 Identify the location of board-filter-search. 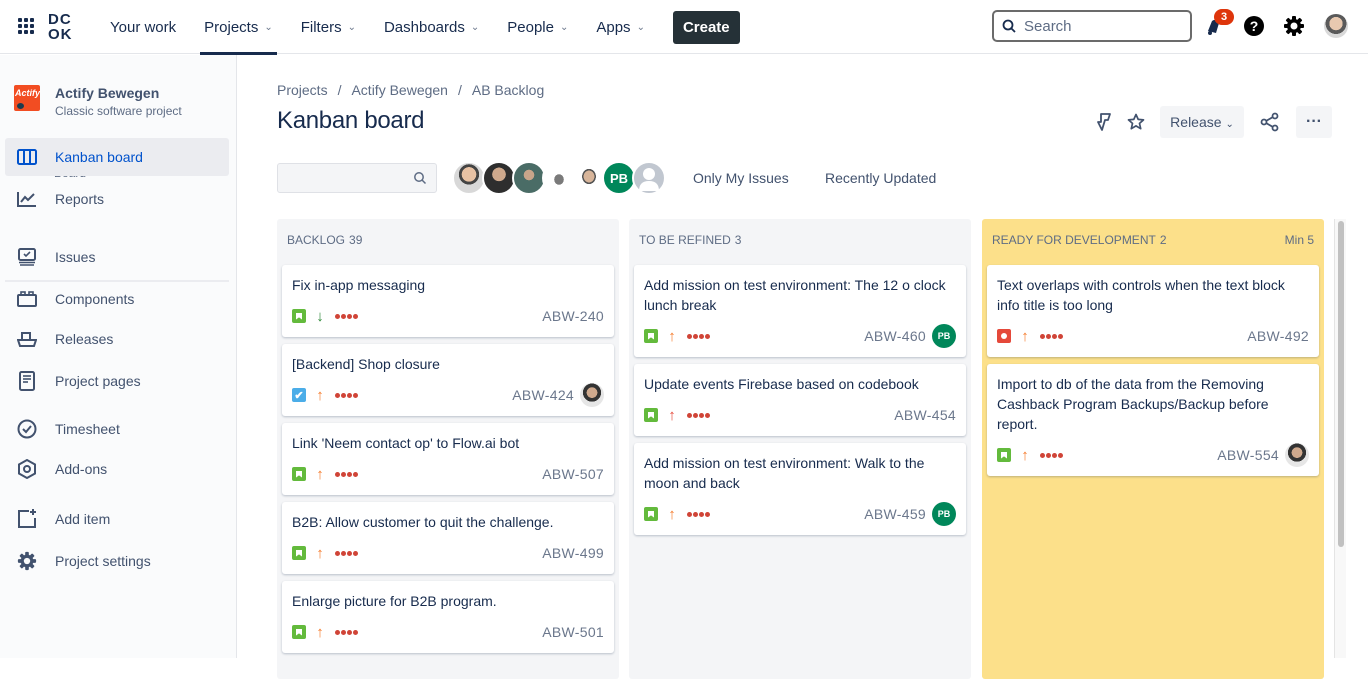
(357, 178).